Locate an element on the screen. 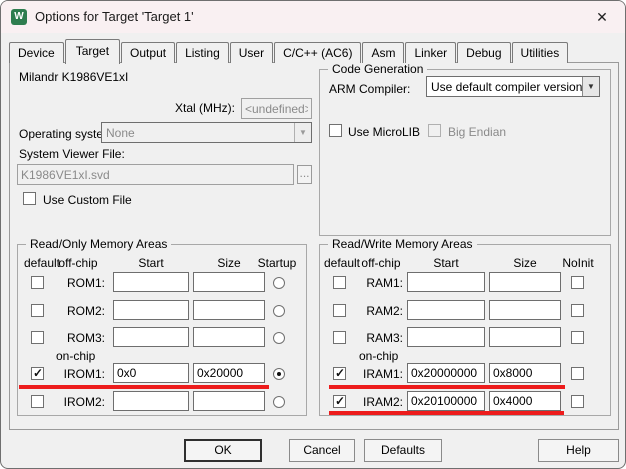 Image resolution: width=626 pixels, height=469 pixels. iram1-label: IRAM1: is located at coordinates (382, 374).